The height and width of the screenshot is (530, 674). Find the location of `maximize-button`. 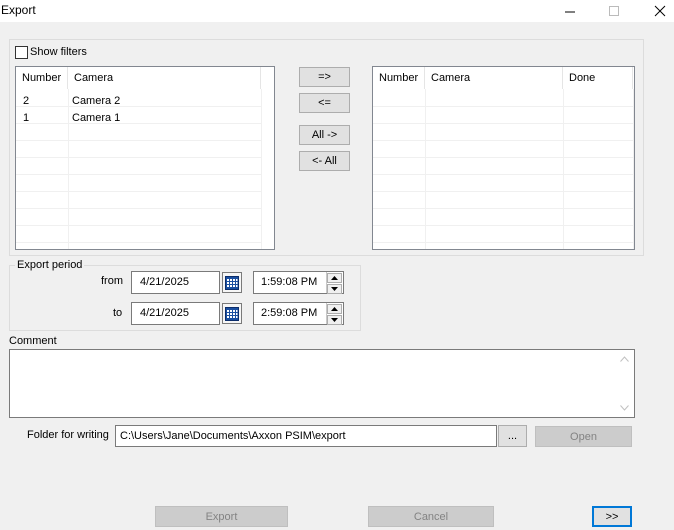

maximize-button is located at coordinates (614, 11).